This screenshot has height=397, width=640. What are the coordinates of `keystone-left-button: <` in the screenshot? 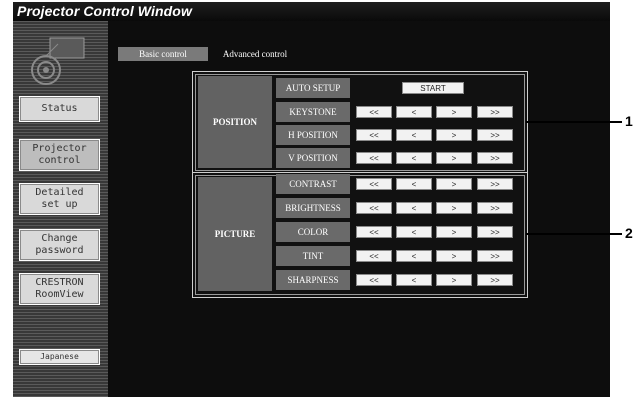 It's located at (414, 112).